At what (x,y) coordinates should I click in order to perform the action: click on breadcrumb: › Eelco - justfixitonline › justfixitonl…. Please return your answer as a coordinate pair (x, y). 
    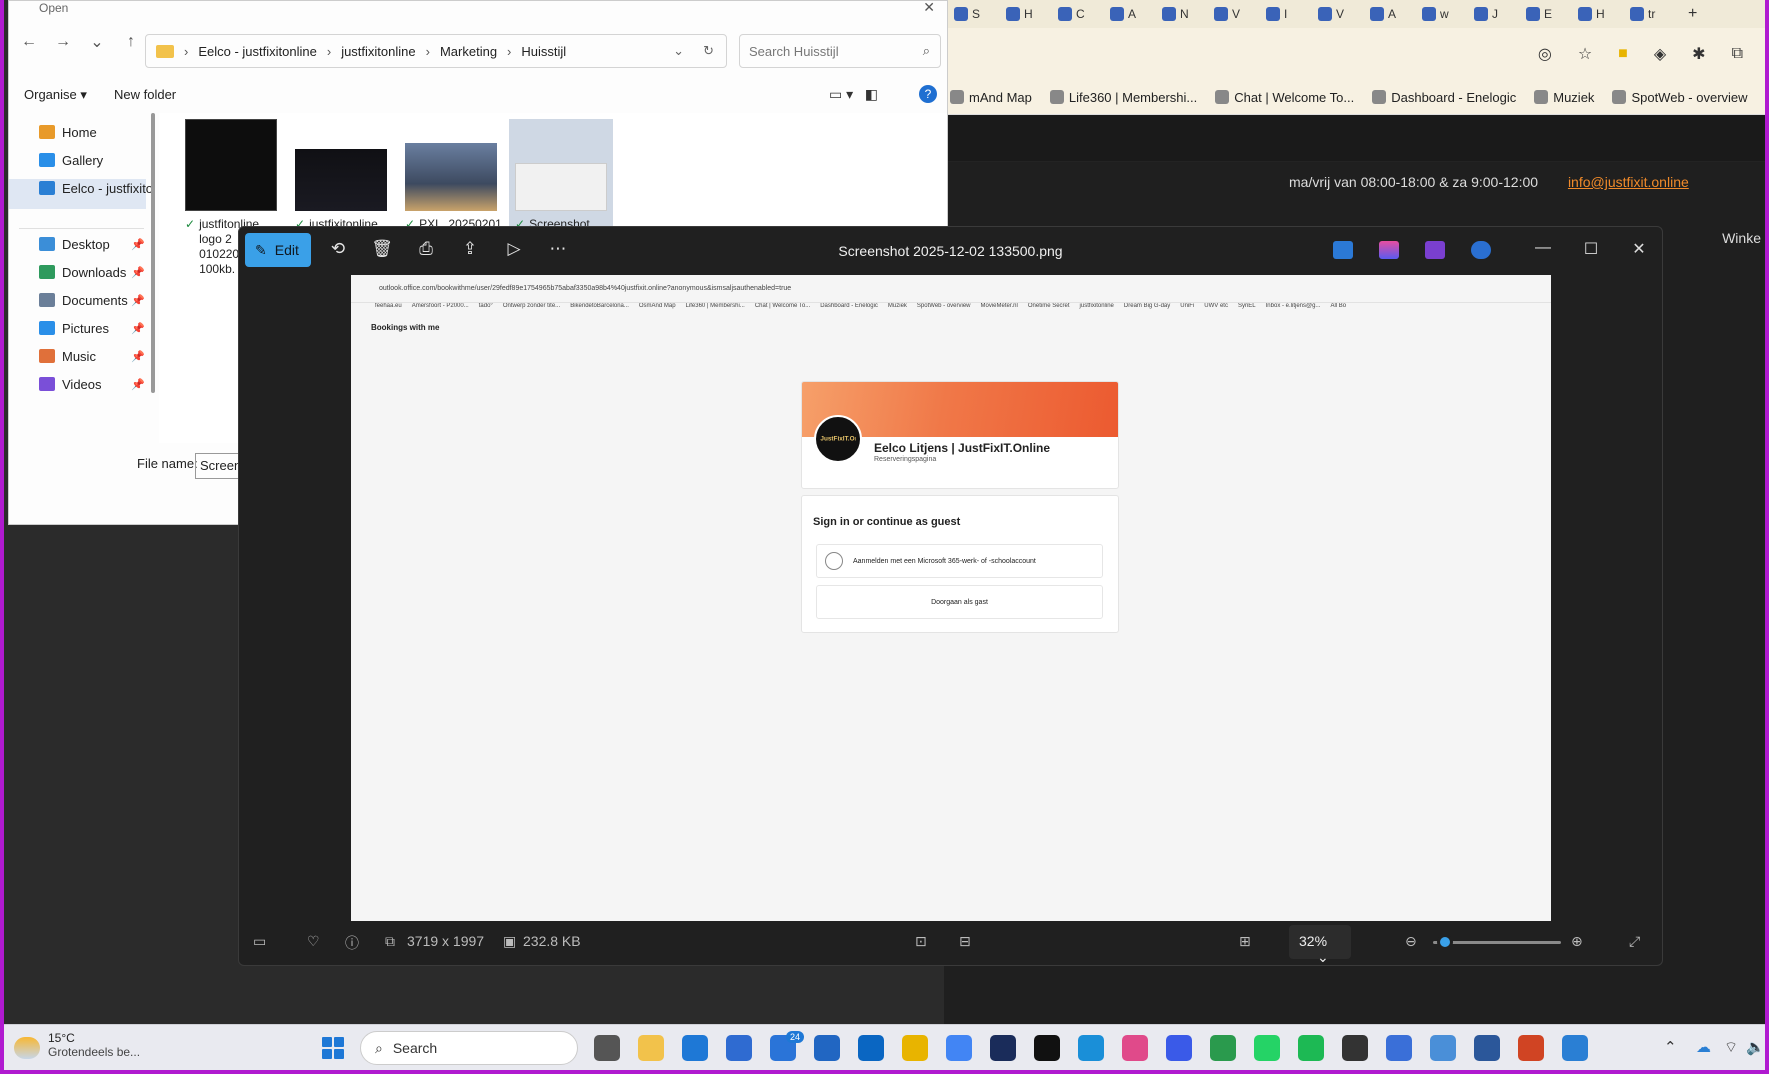
    Looking at the image, I should click on (436, 51).